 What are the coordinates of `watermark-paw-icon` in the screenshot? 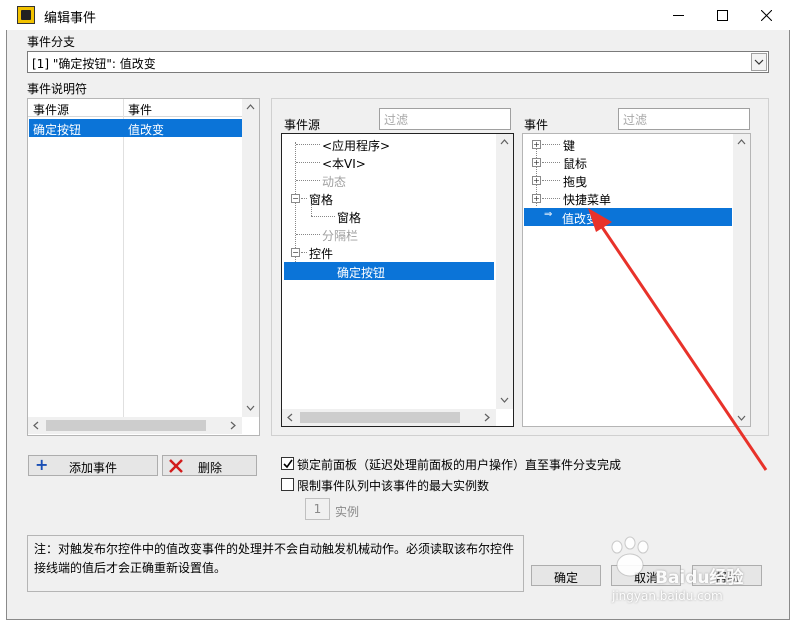 It's located at (630, 557).